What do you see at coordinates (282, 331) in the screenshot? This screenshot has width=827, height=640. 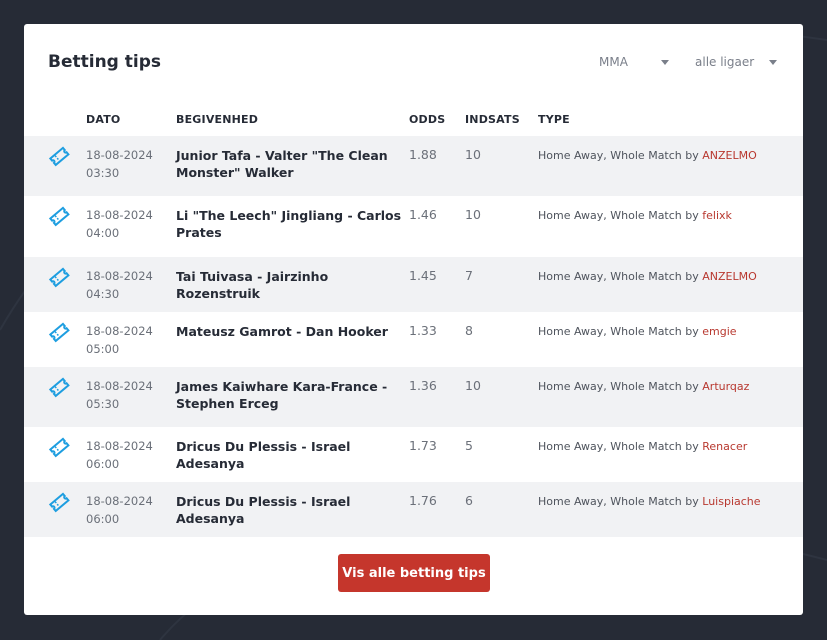 I see `tip-event: Mateusz Gamrot - Dan Hooker` at bounding box center [282, 331].